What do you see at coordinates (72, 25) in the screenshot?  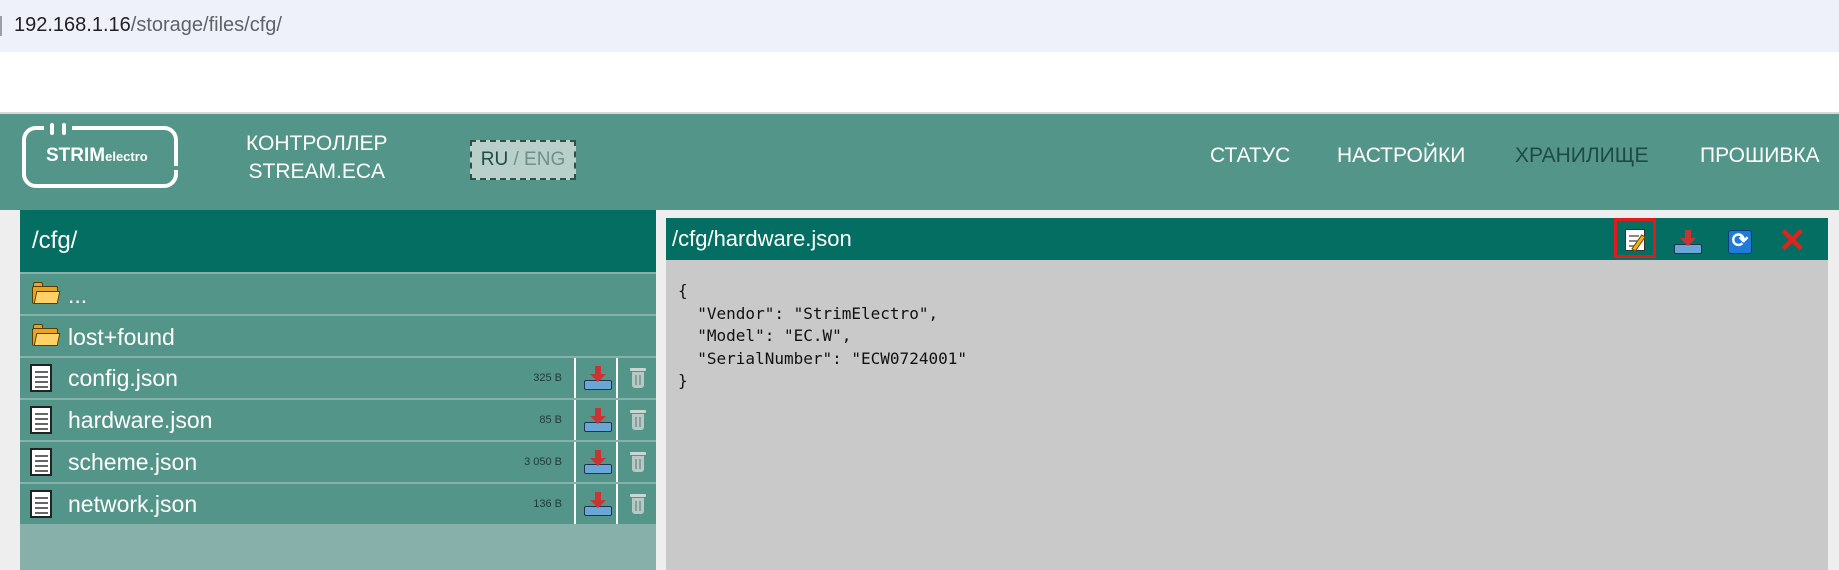 I see `url-host: 192.168.1.16` at bounding box center [72, 25].